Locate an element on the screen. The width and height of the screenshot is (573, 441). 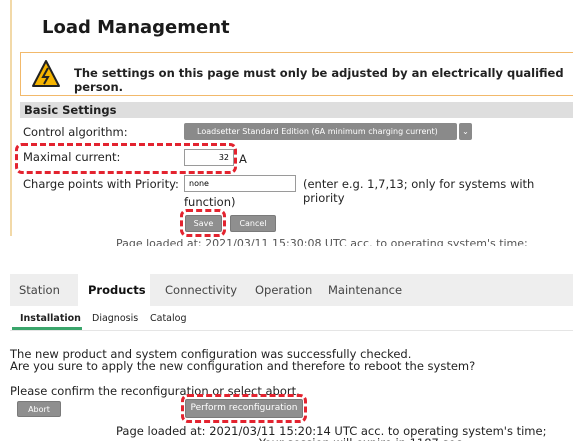
tab-maintenance: Maintenance is located at coordinates (365, 290).